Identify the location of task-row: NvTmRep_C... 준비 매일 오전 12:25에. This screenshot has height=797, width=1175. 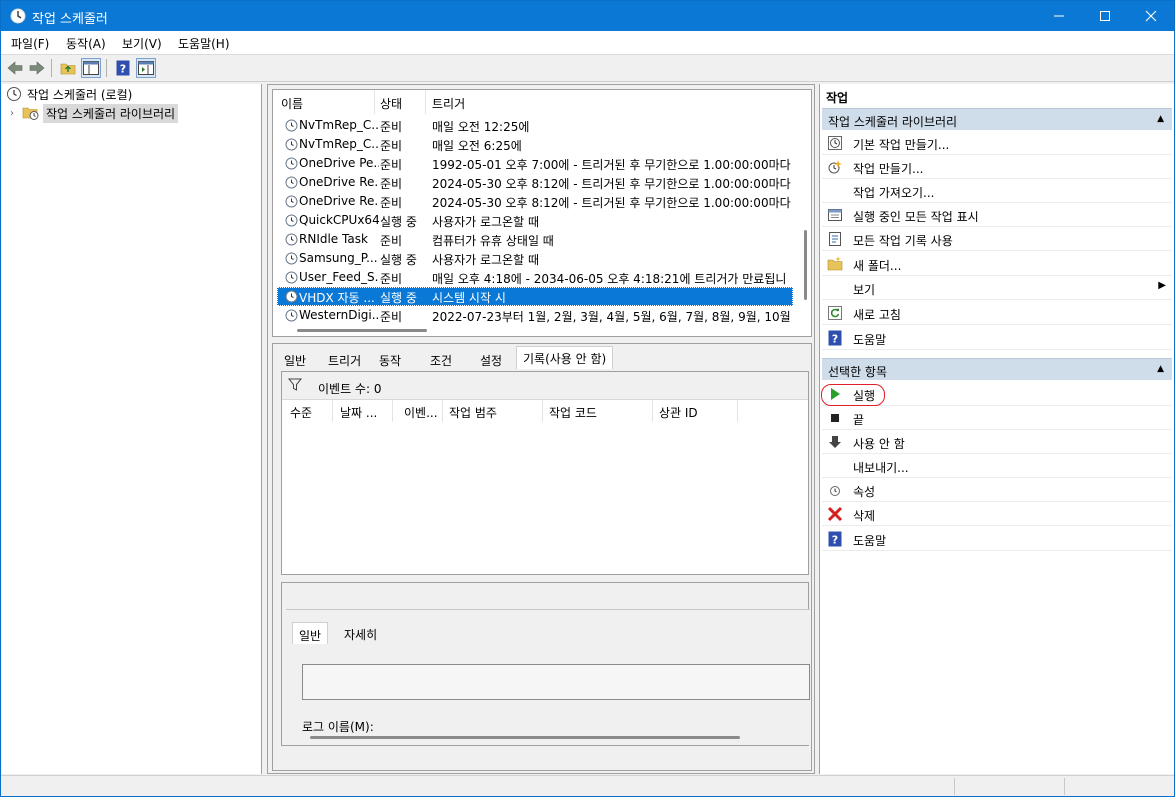
(535, 125).